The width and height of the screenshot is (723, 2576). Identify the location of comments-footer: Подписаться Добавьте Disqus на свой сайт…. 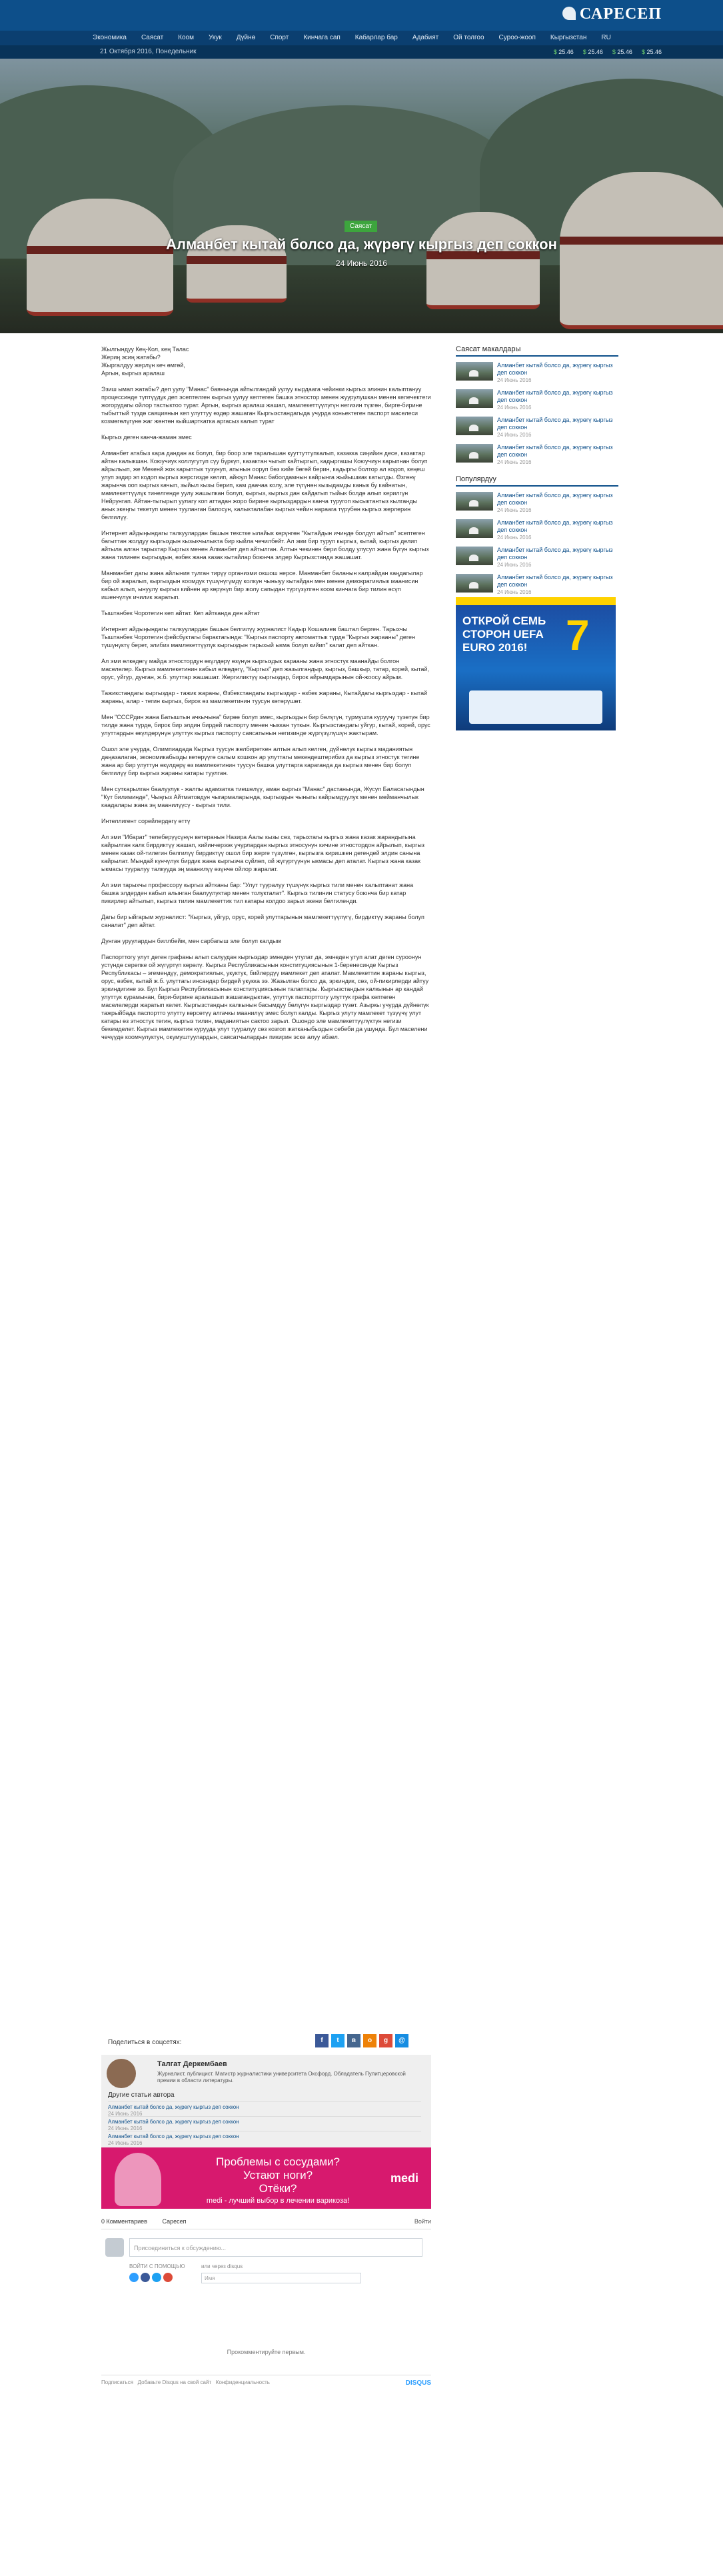
(266, 2381).